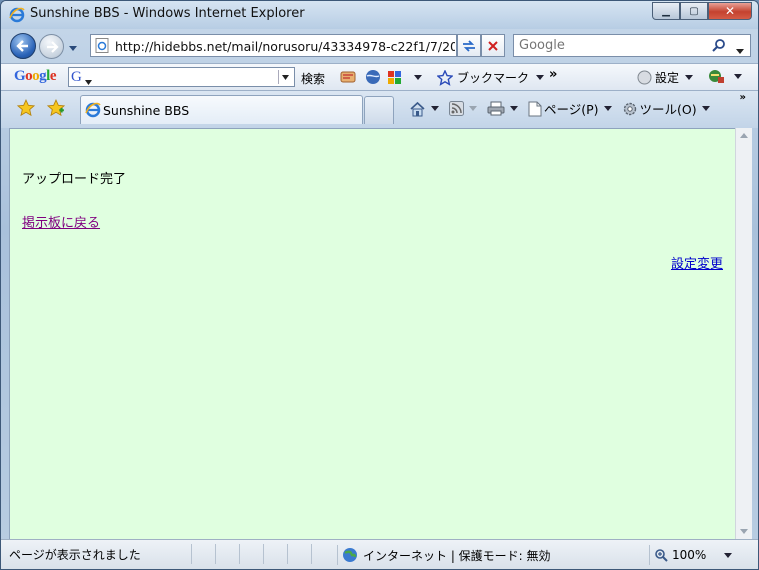 This screenshot has width=759, height=570. What do you see at coordinates (493, 78) in the screenshot?
I see `bookmark-label: ブックマーク` at bounding box center [493, 78].